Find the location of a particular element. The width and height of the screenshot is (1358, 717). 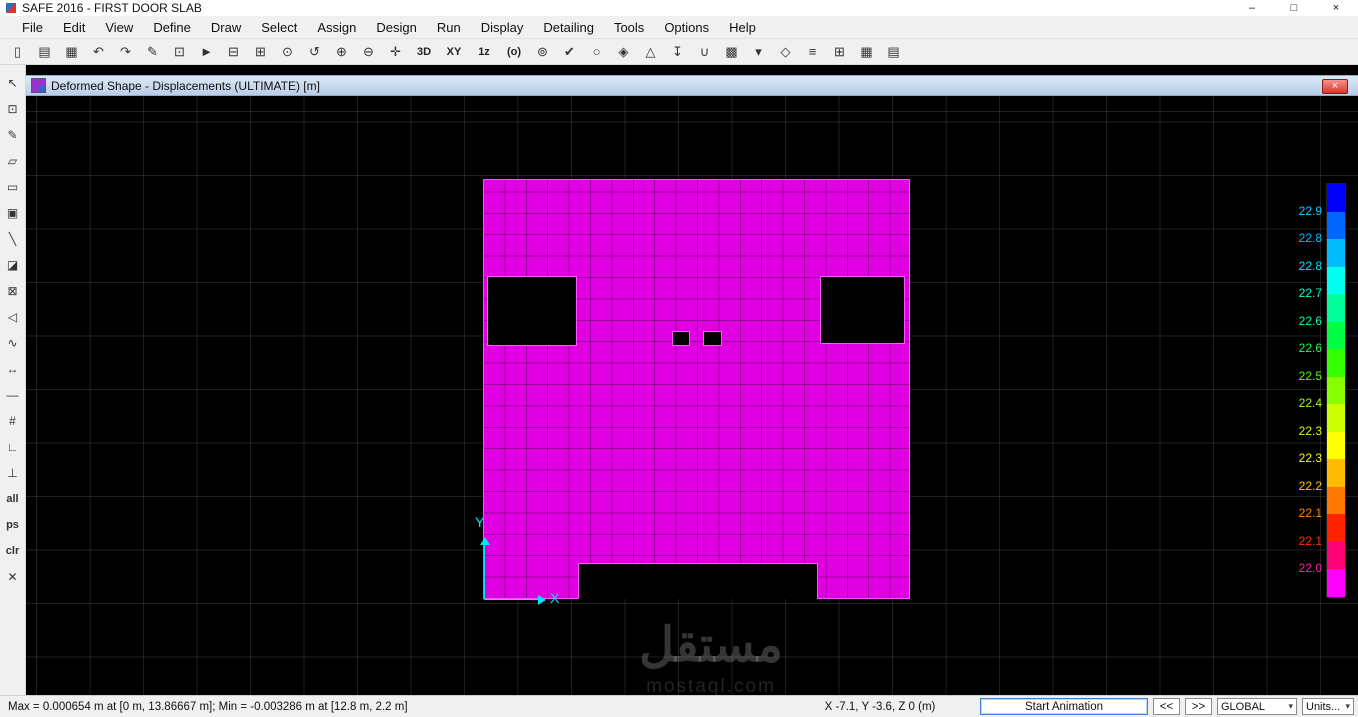

toolbar-capture-image-icon: ▩ is located at coordinates (731, 52).